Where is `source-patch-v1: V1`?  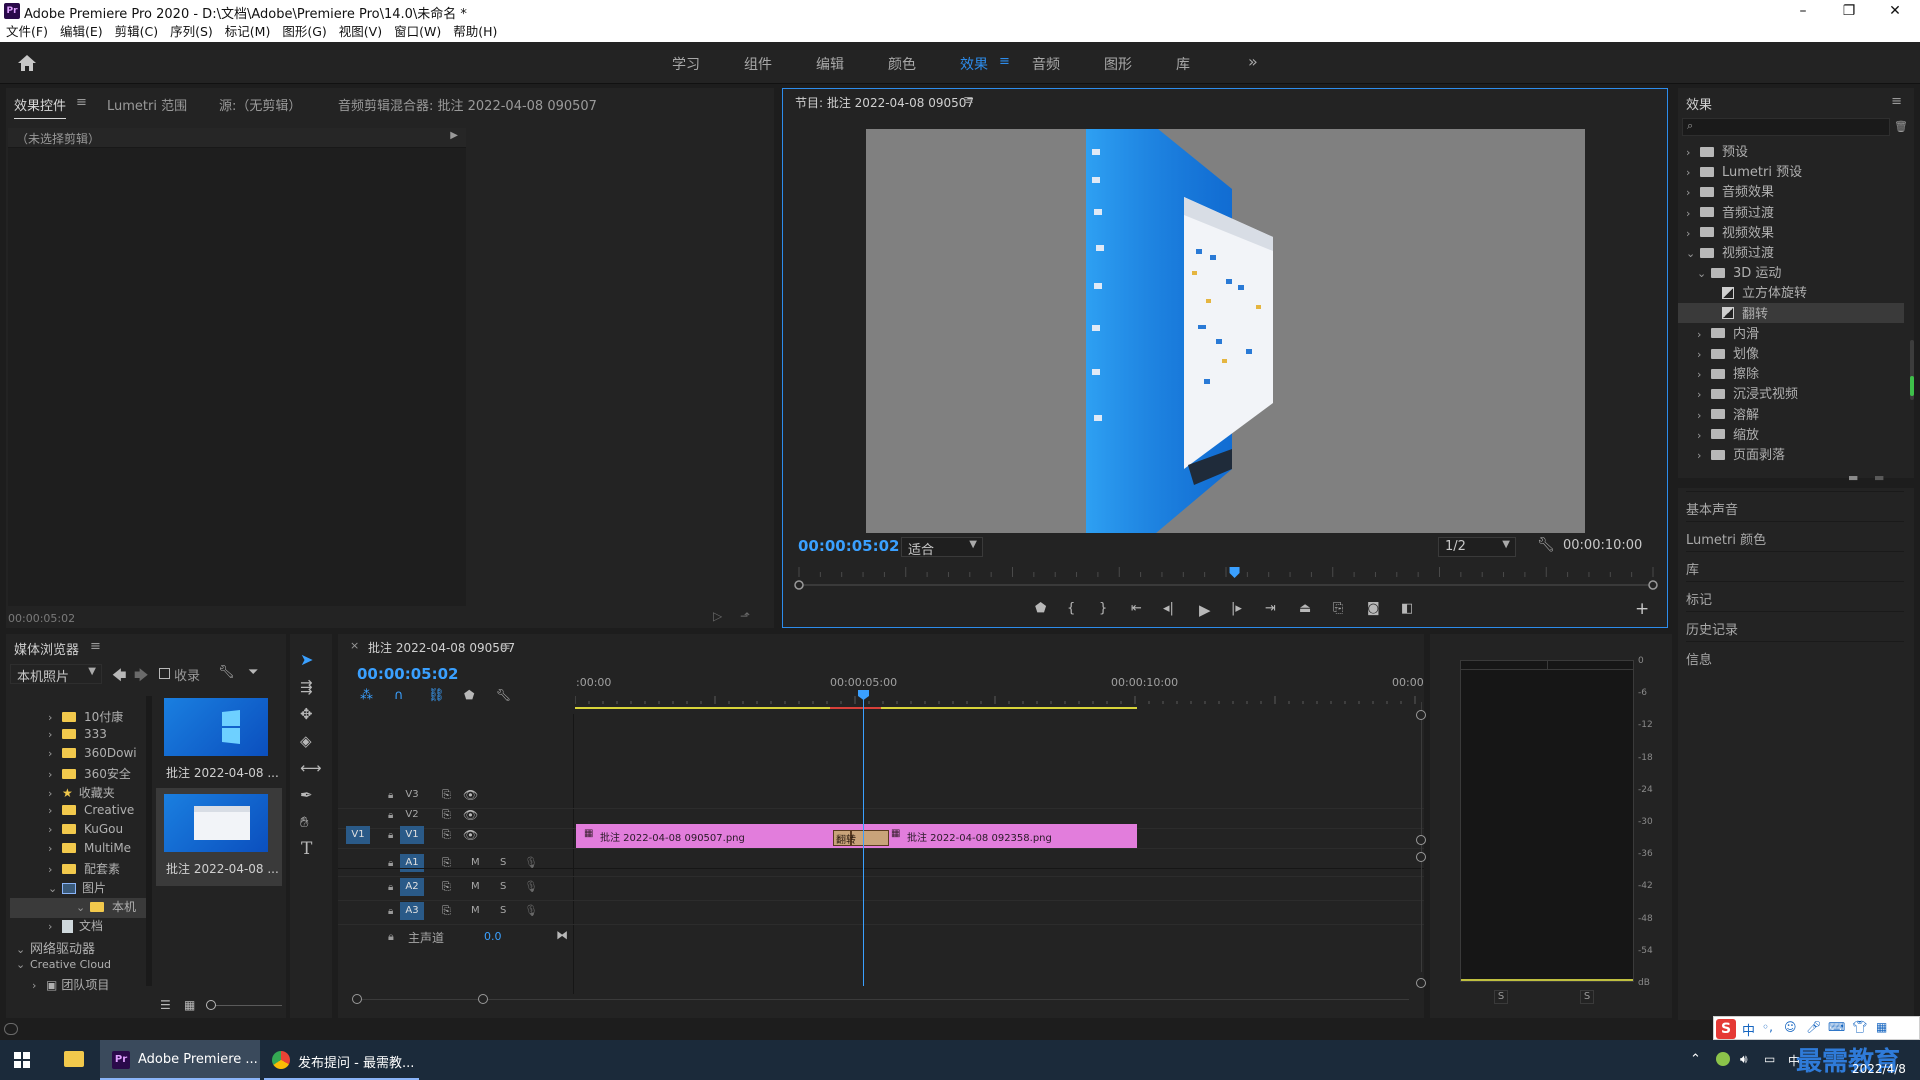
source-patch-v1: V1 is located at coordinates (358, 835).